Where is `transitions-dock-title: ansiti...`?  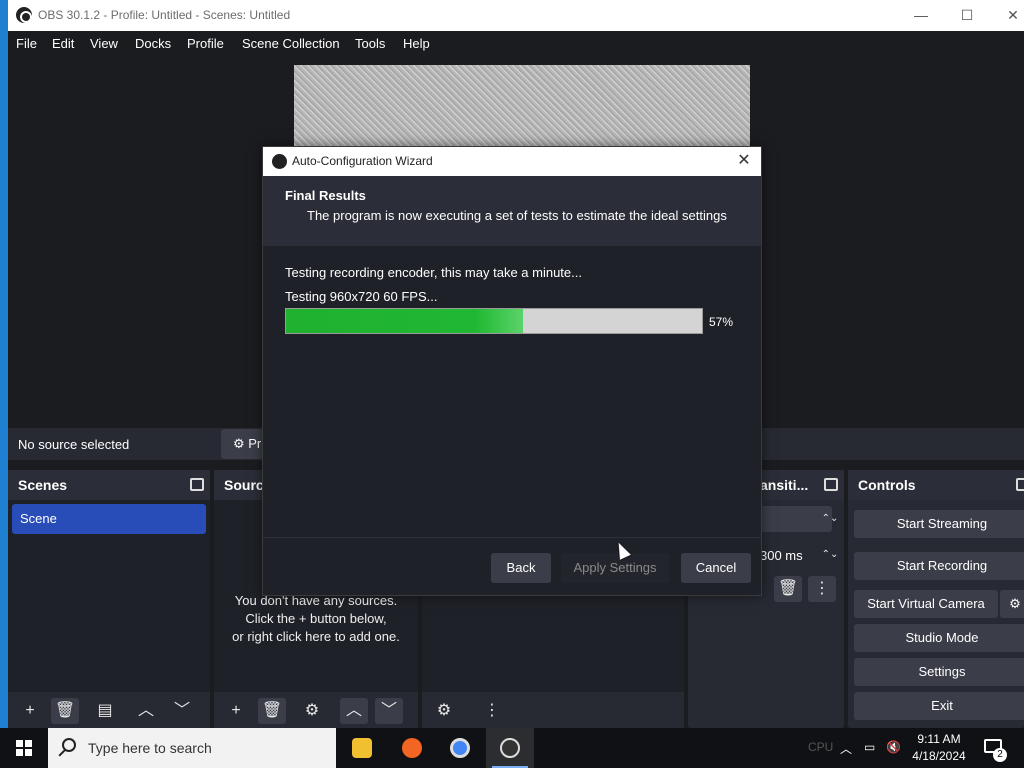 transitions-dock-title: ansiti... is located at coordinates (784, 485).